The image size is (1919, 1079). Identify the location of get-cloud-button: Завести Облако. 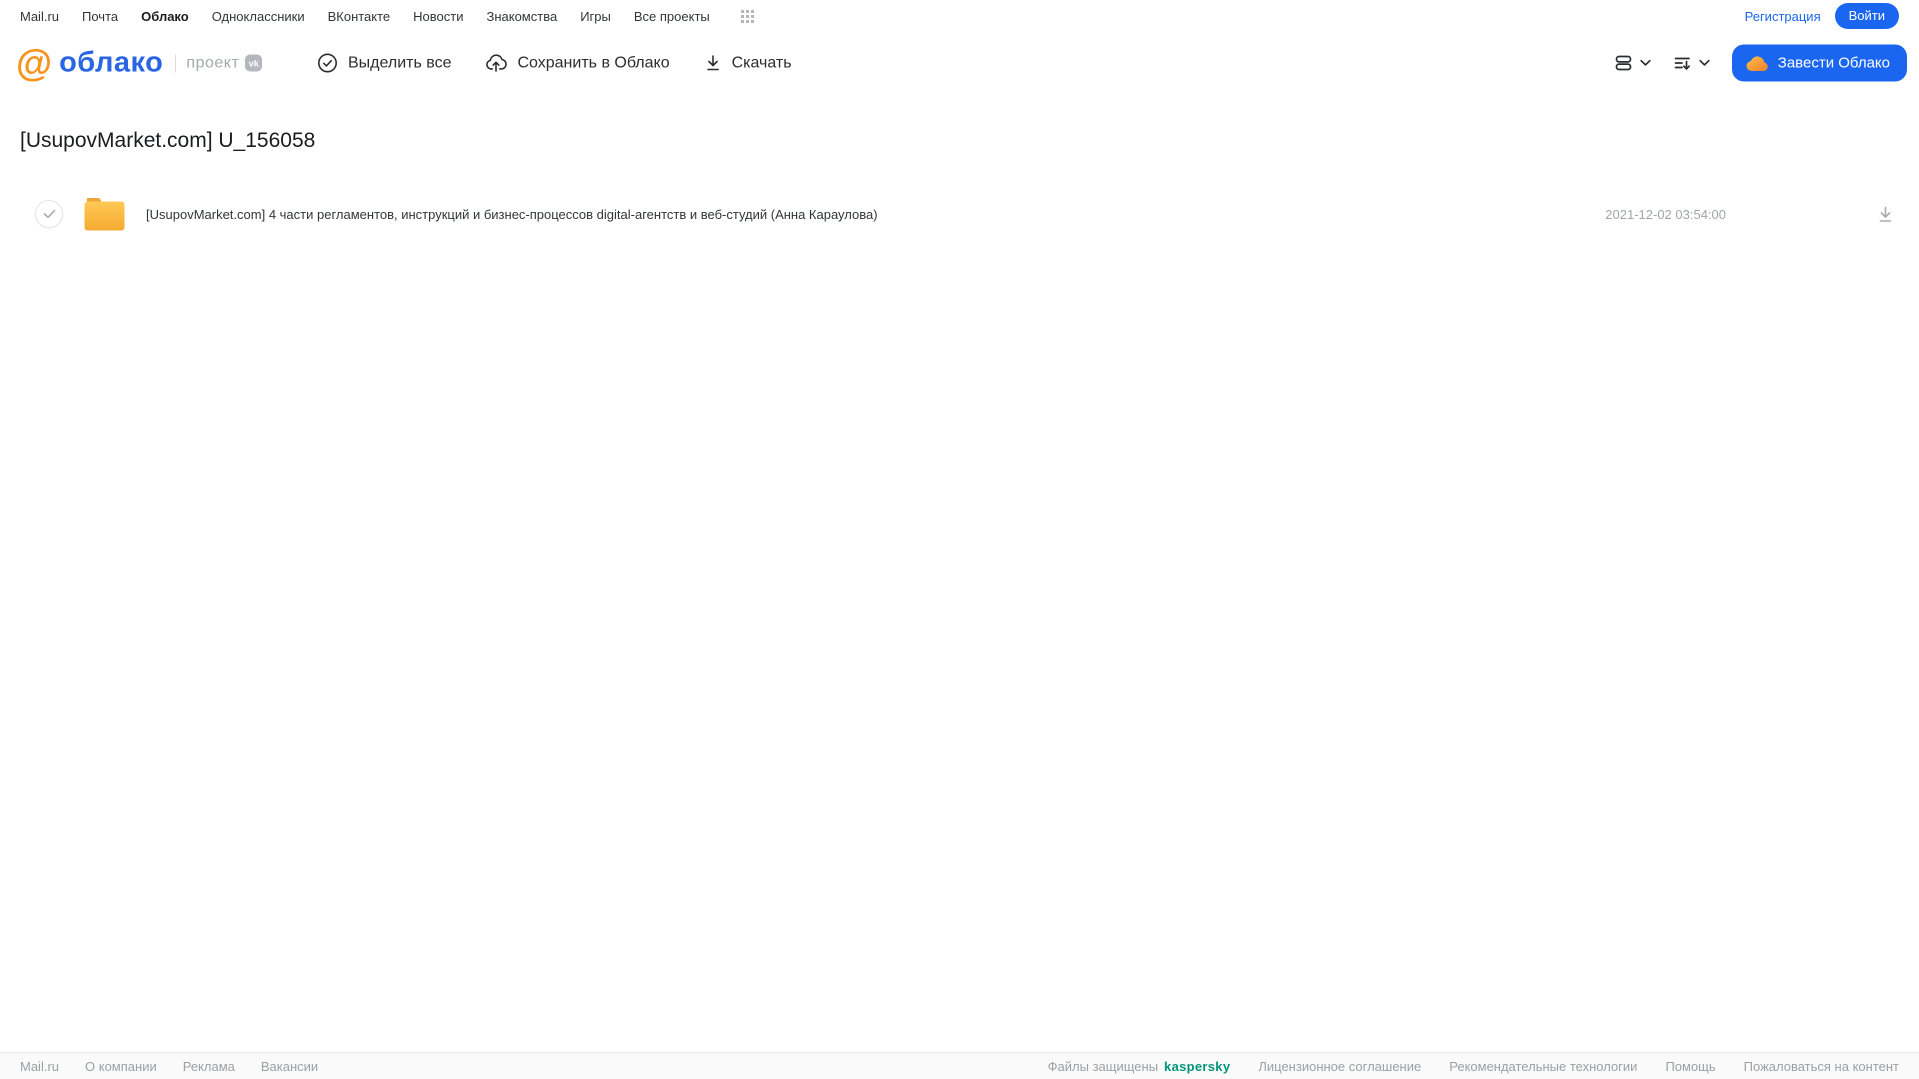
(1819, 63).